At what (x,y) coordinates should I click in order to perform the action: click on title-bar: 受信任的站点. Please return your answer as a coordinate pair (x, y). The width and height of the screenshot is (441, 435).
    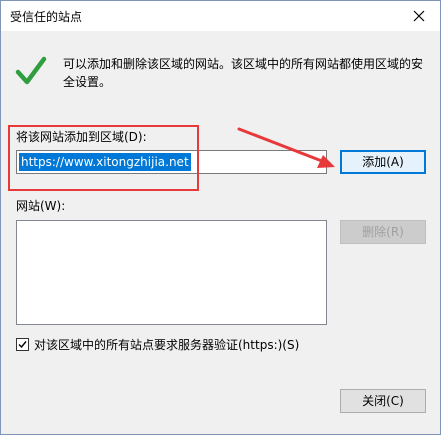
    Looking at the image, I should click on (220, 16).